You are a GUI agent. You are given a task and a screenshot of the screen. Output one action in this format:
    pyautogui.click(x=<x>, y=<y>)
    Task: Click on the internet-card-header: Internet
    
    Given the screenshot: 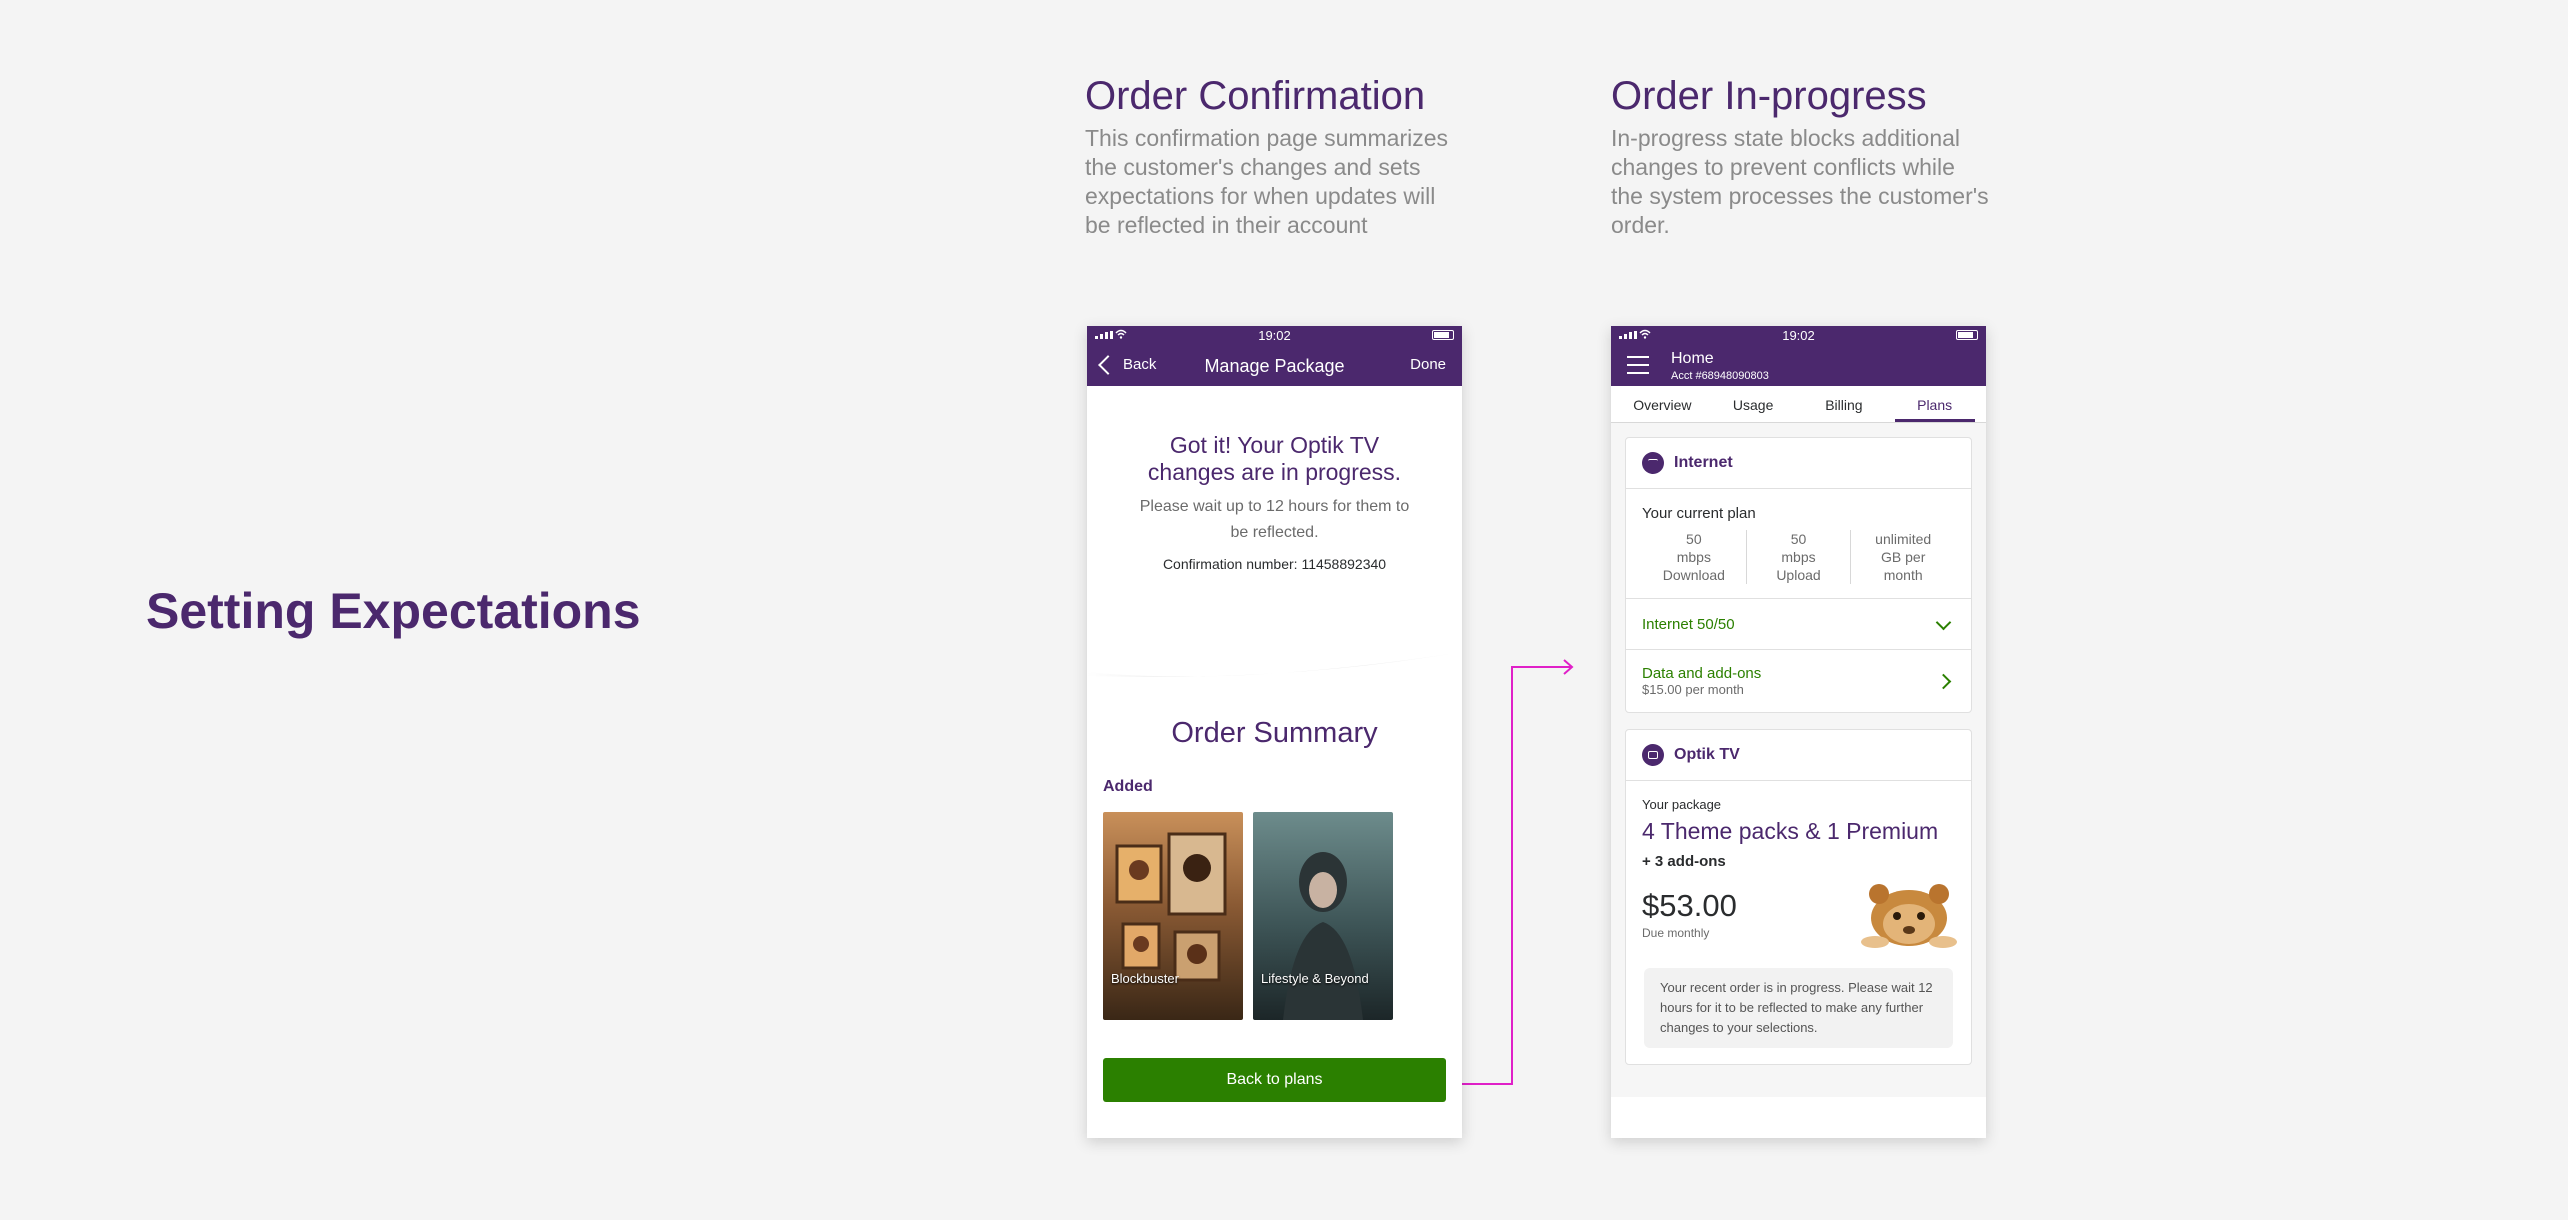 What is the action you would take?
    pyautogui.click(x=1798, y=463)
    